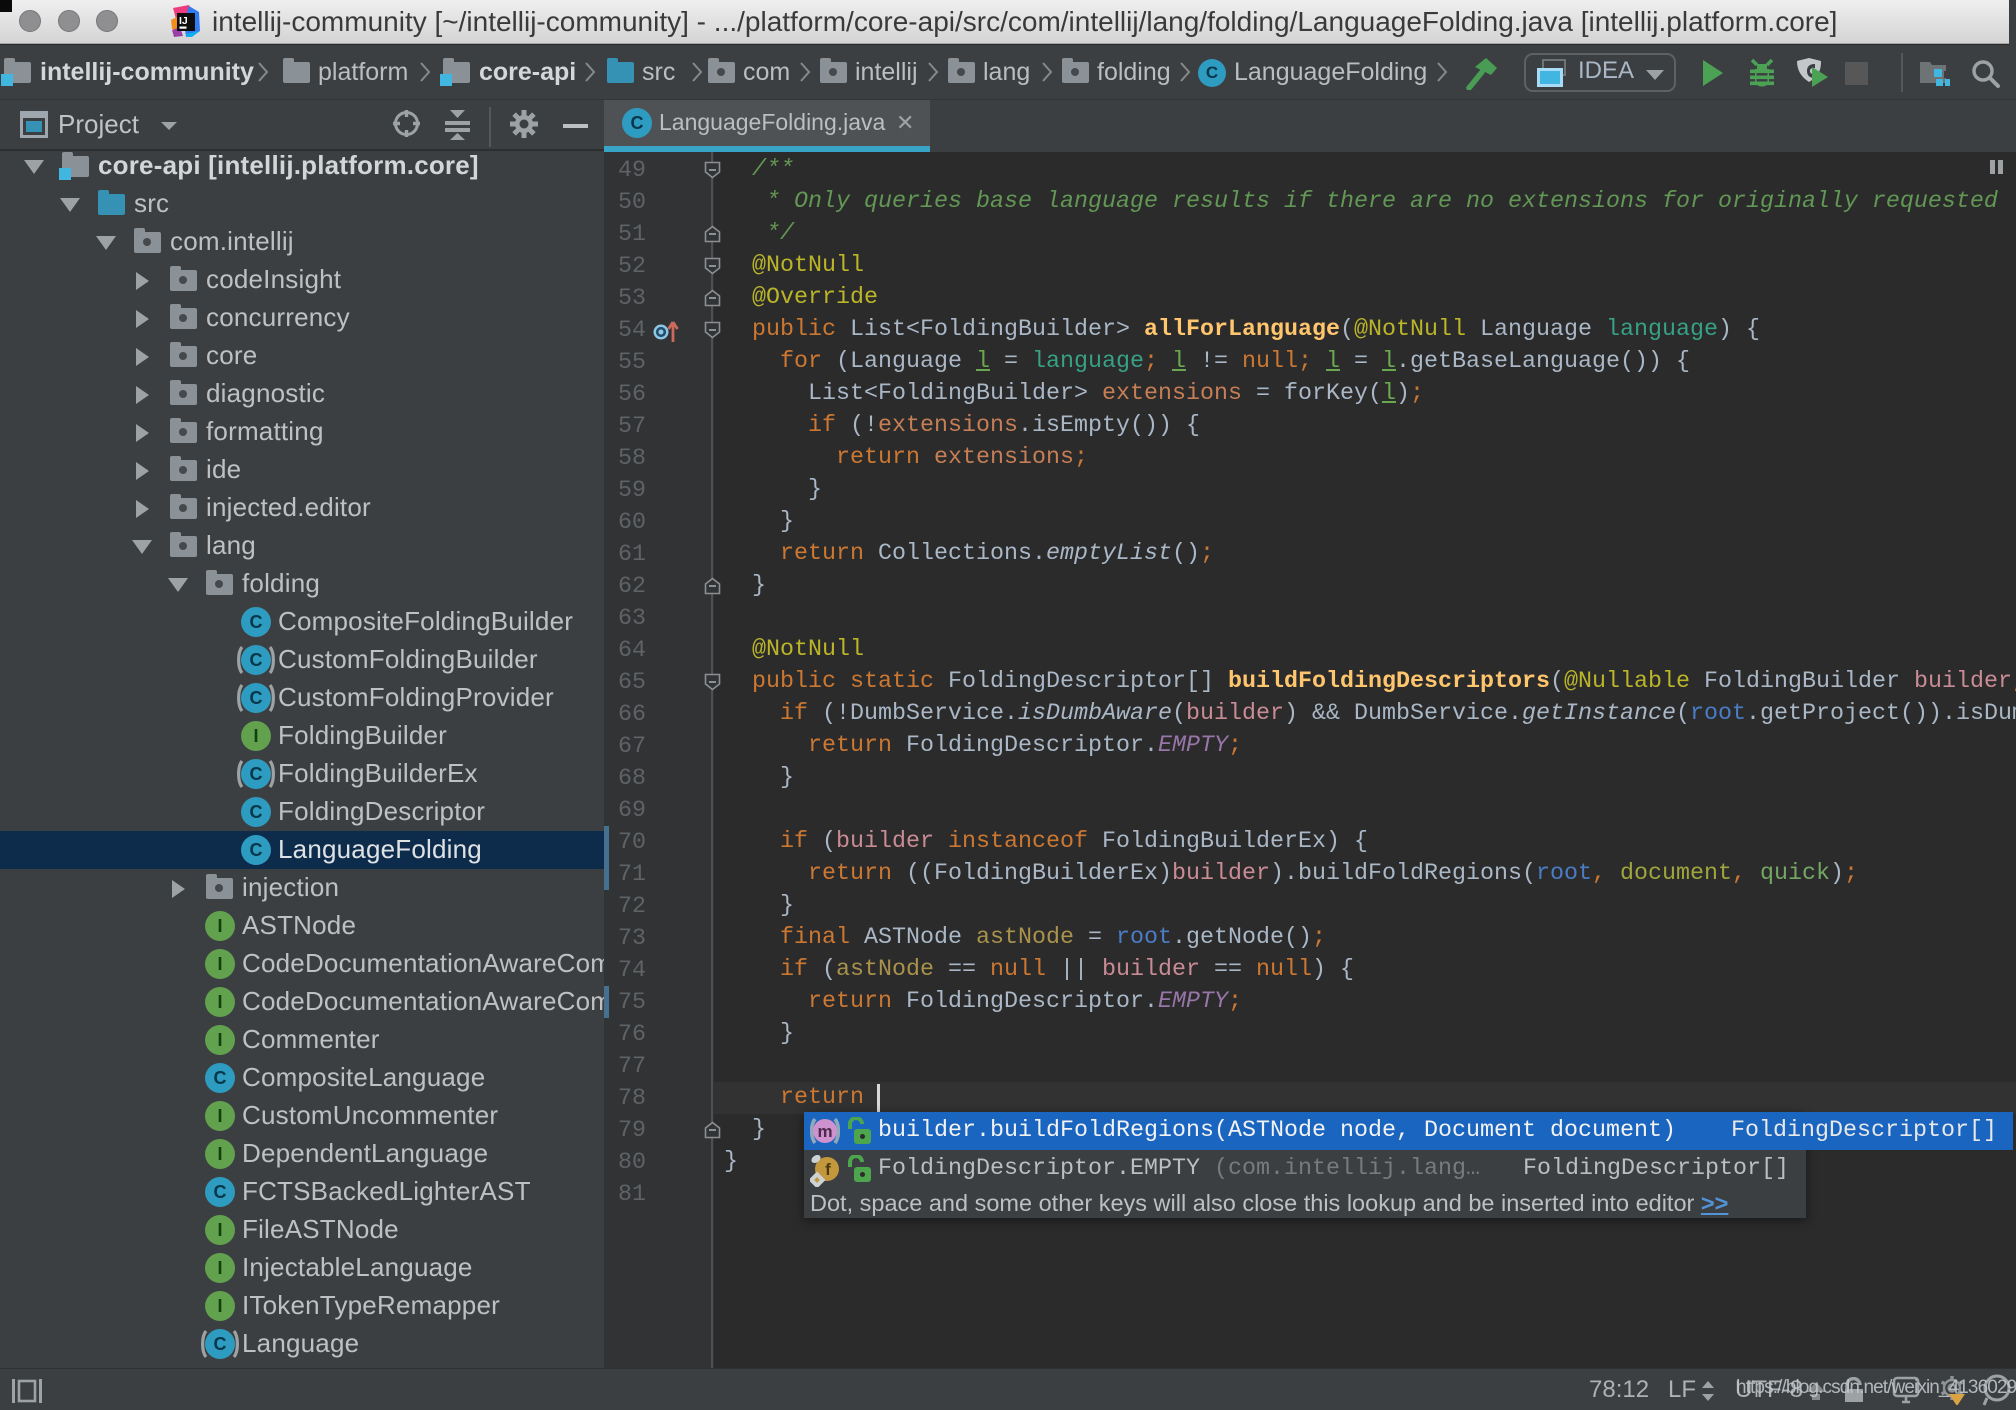 The width and height of the screenshot is (2016, 1410). What do you see at coordinates (824, 1131) in the screenshot?
I see `svg-text: m` at bounding box center [824, 1131].